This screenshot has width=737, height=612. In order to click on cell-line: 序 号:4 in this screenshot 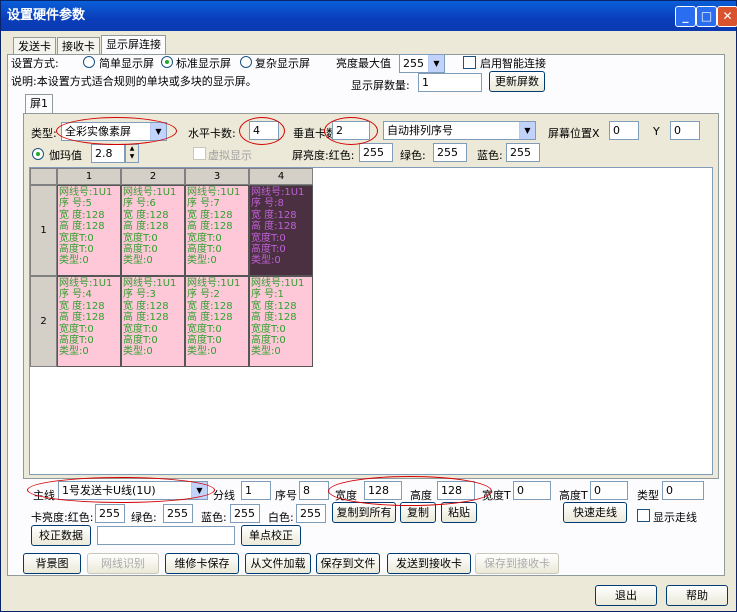, I will do `click(75, 295)`.